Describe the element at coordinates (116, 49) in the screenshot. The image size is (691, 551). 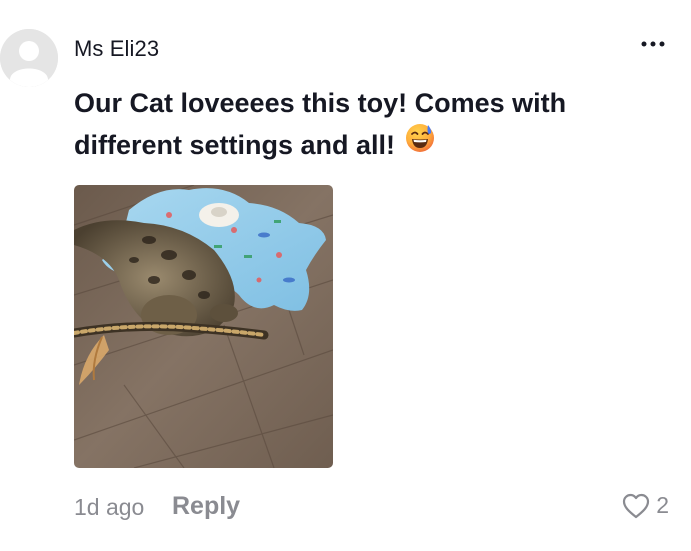
I see `comment-username: Ms Eli23` at that location.